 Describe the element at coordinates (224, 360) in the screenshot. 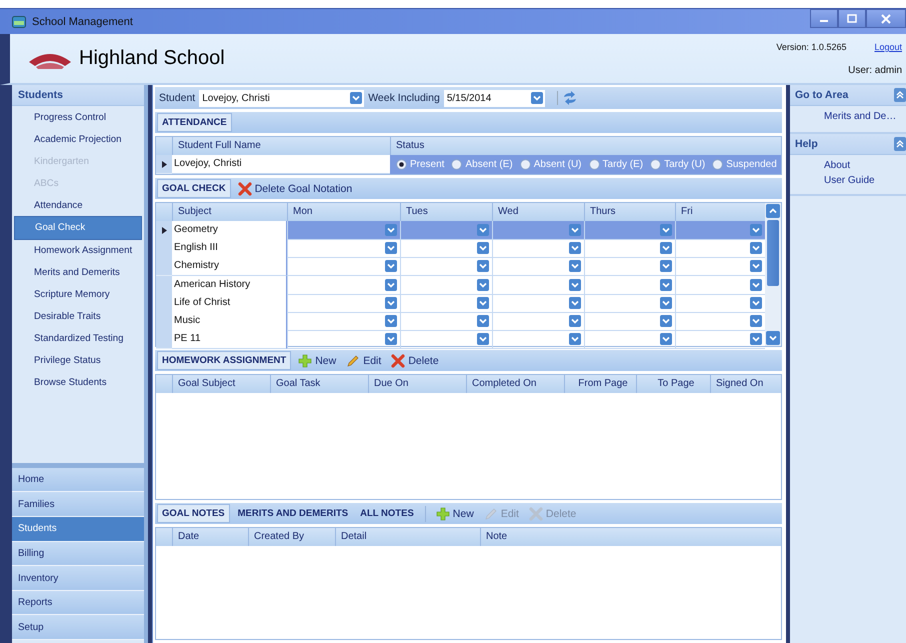

I see `section-tab: HOMEWORK ASSIGNMENT` at that location.